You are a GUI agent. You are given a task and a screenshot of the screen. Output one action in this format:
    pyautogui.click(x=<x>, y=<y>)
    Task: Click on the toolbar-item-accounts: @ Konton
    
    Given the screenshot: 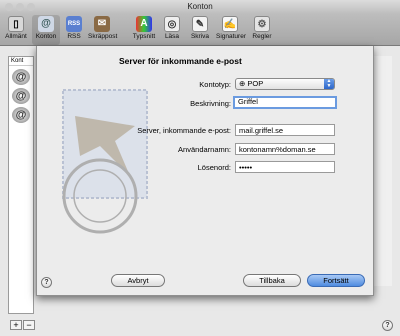 What is the action you would take?
    pyautogui.click(x=46, y=30)
    